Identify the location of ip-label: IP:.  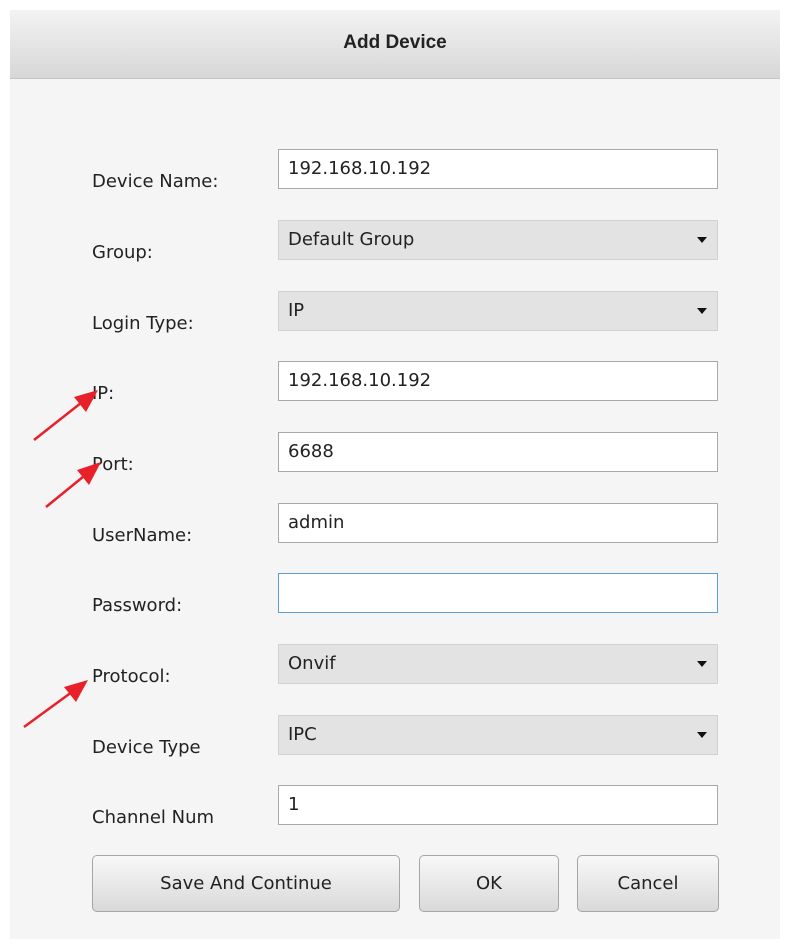
(103, 393).